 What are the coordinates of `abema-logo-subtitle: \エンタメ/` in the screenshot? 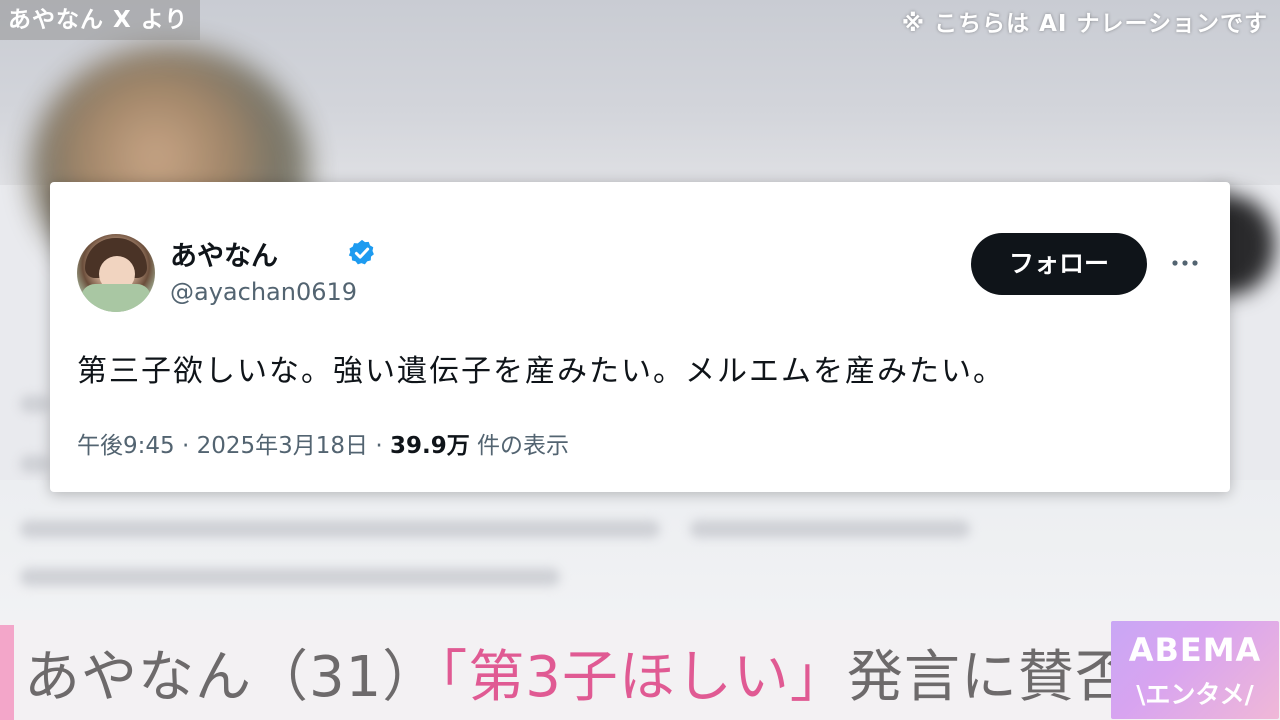 It's located at (1195, 694).